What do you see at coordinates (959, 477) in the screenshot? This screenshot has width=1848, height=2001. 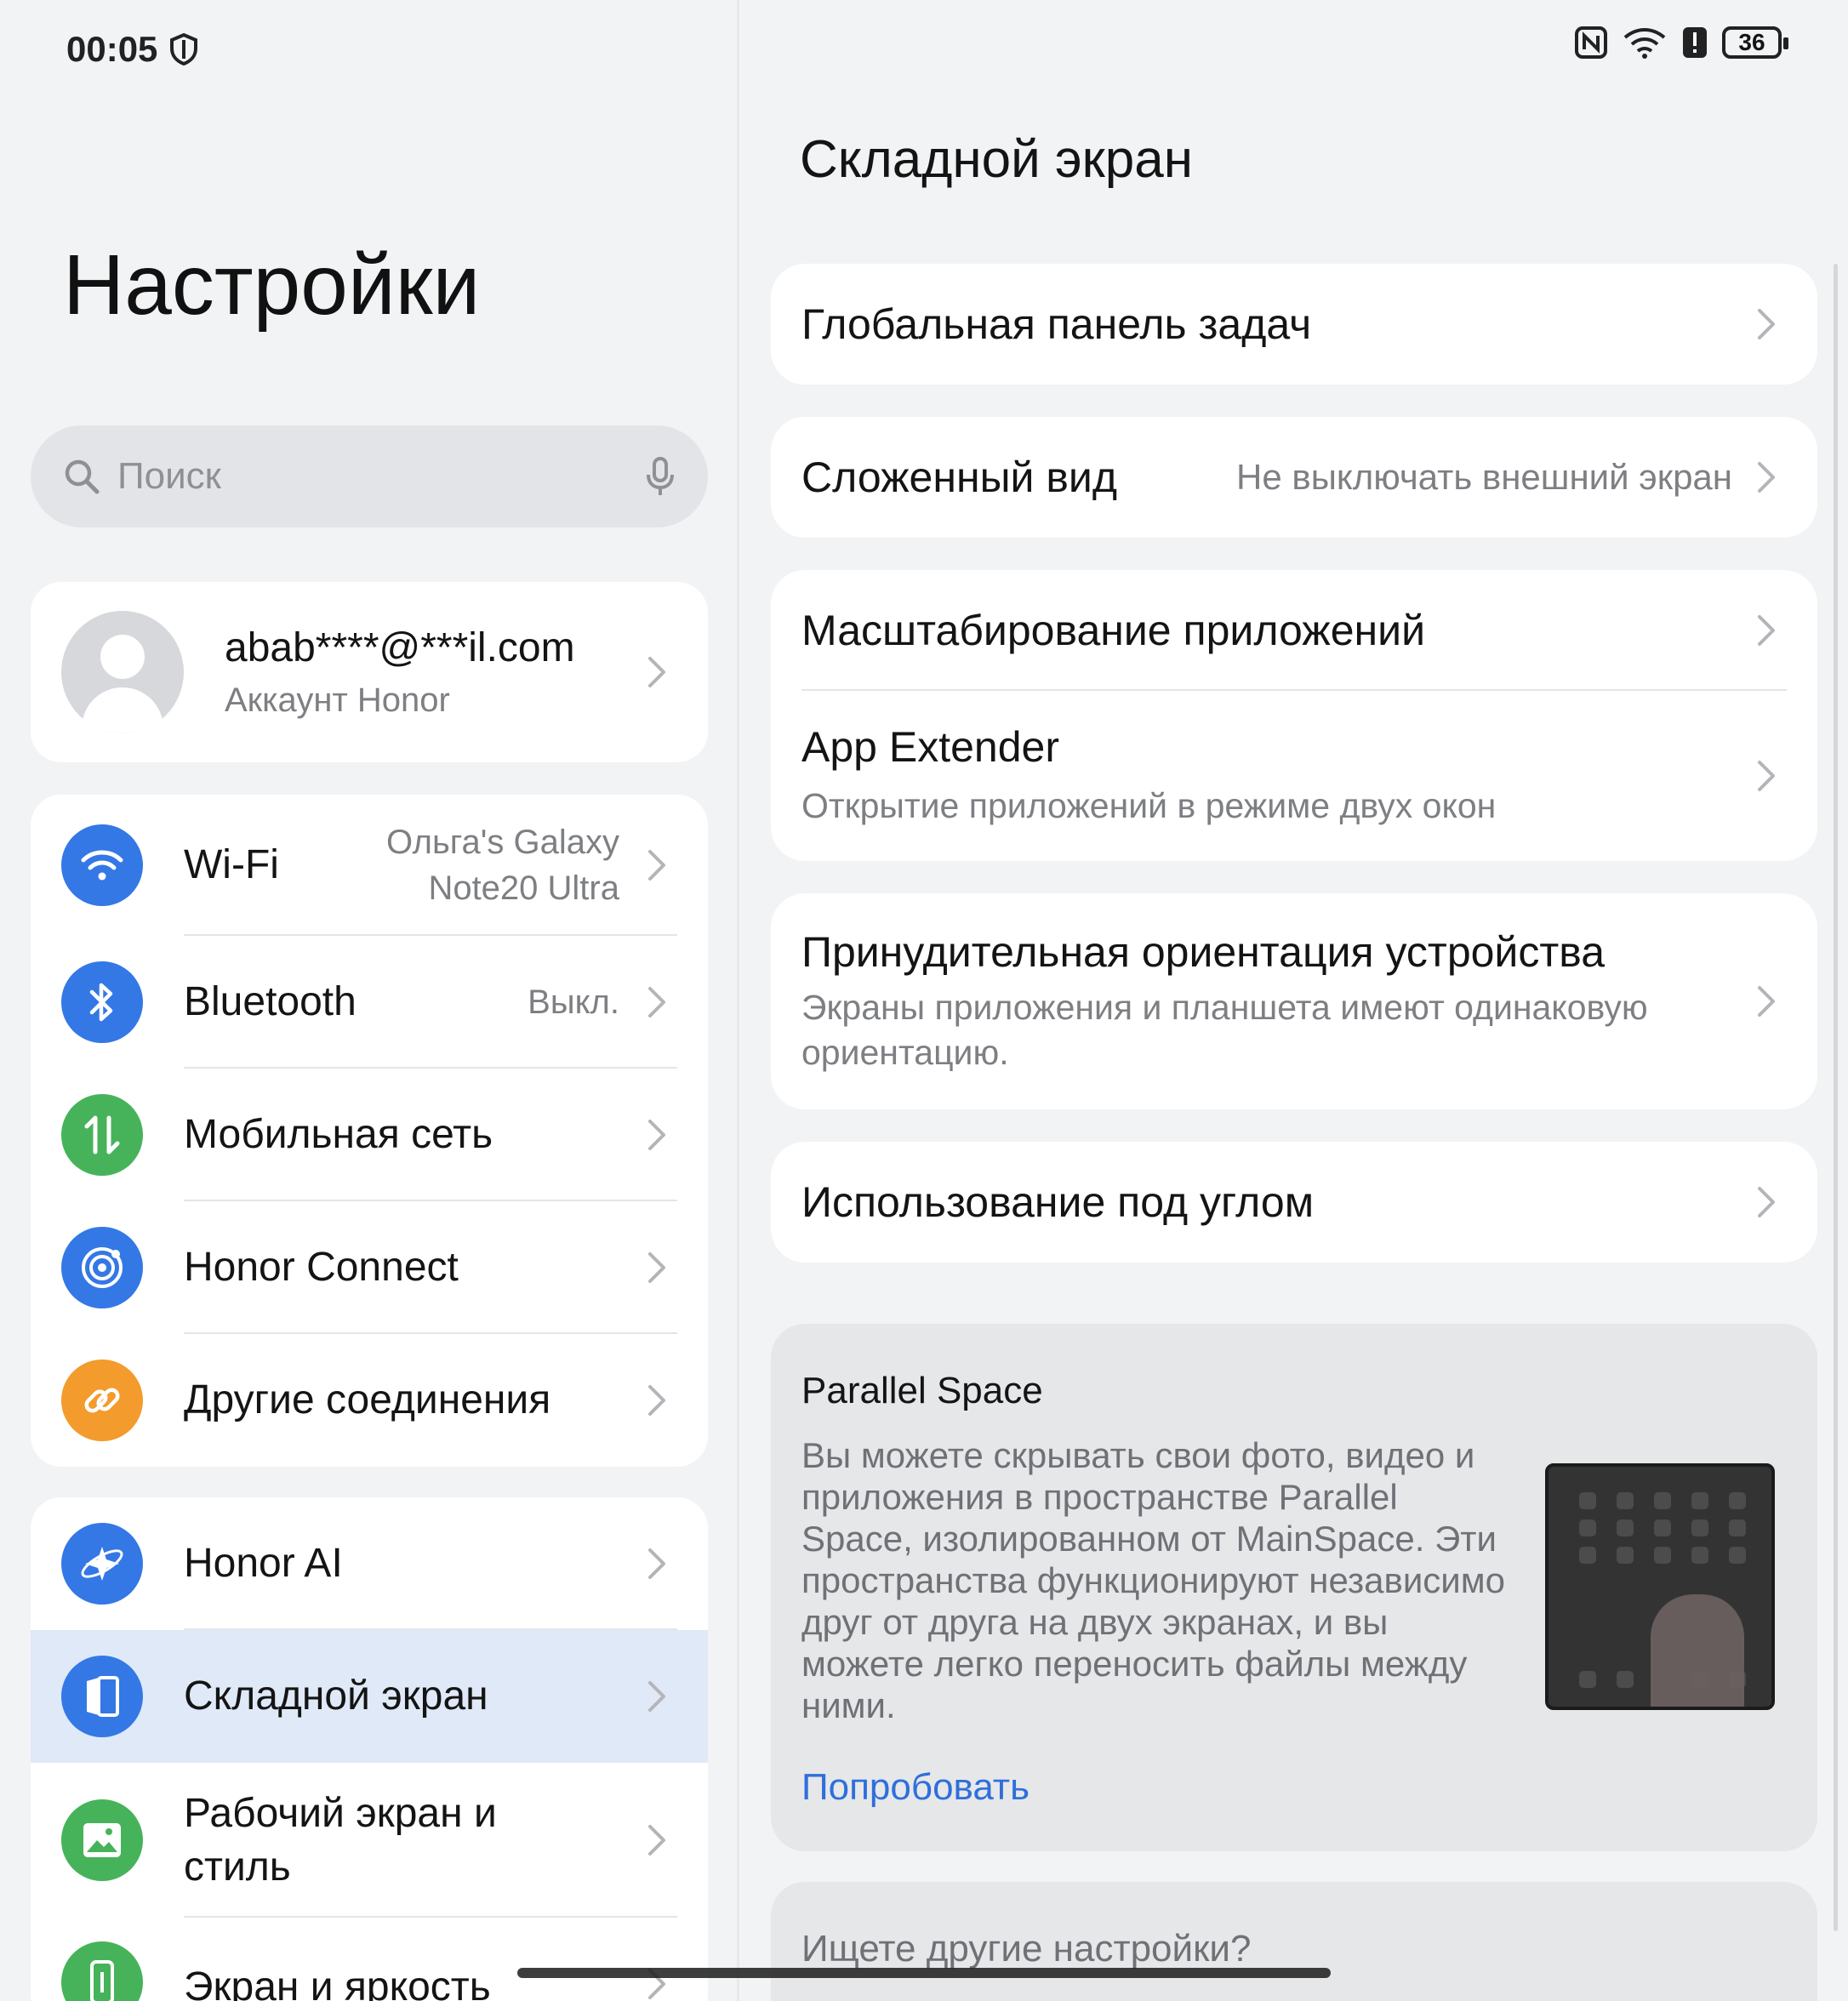 I see `row-label: Сложенный вид` at bounding box center [959, 477].